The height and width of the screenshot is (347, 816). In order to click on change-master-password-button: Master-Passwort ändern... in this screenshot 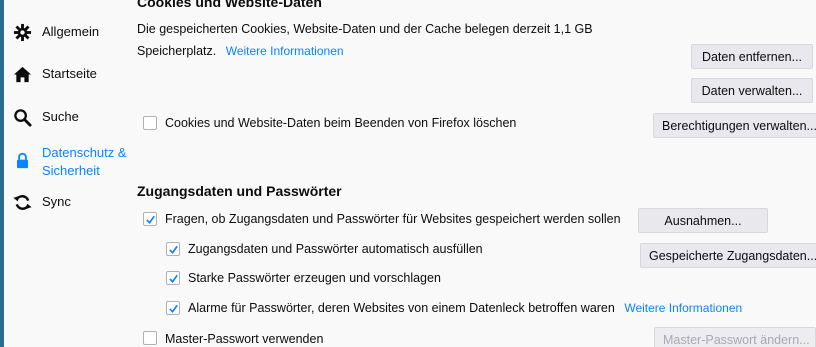, I will do `click(735, 337)`.